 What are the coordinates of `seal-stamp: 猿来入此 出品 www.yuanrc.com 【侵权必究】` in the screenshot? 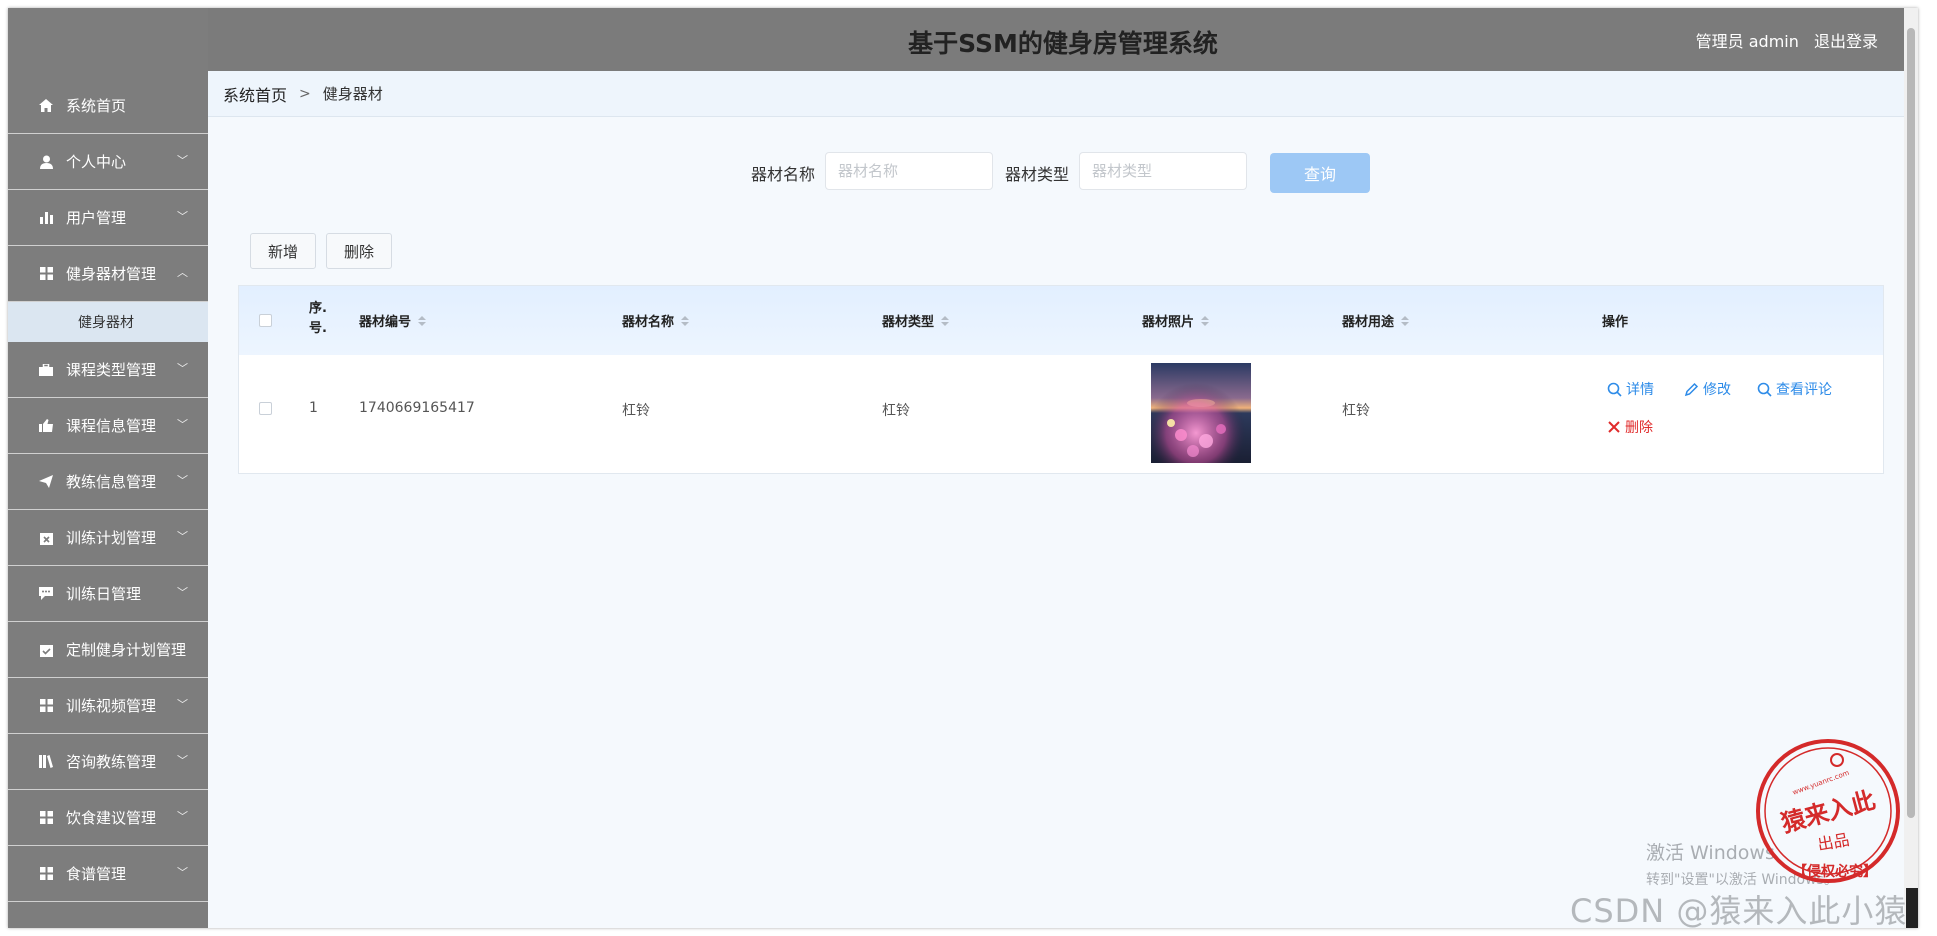 It's located at (1828, 811).